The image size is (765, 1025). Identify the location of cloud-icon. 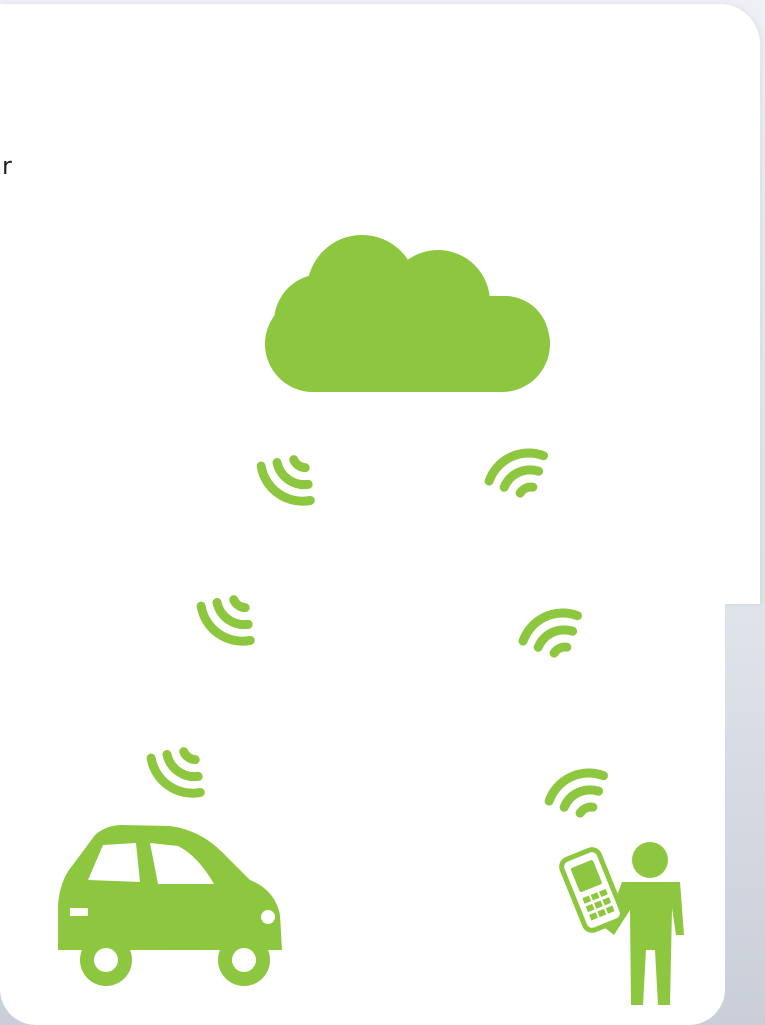
(407, 313).